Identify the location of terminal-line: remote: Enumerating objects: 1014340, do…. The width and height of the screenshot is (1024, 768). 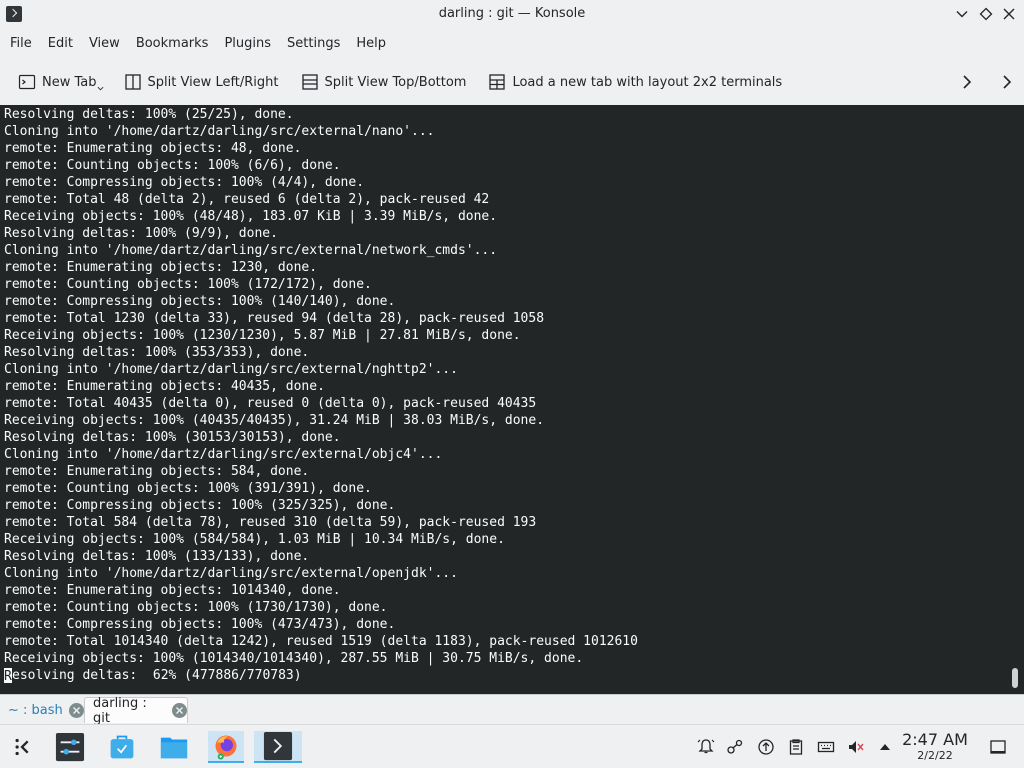
(172, 590).